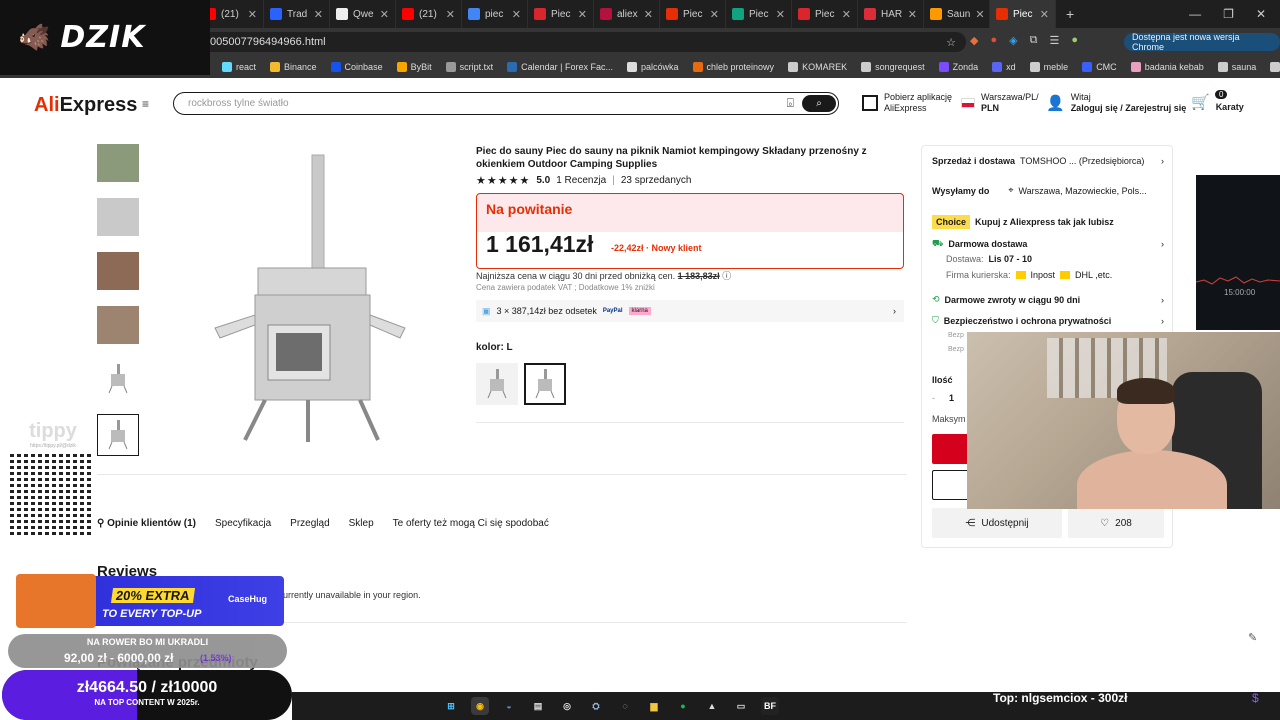  Describe the element at coordinates (1074, 40) in the screenshot. I see `profile-avatar: ●` at that location.